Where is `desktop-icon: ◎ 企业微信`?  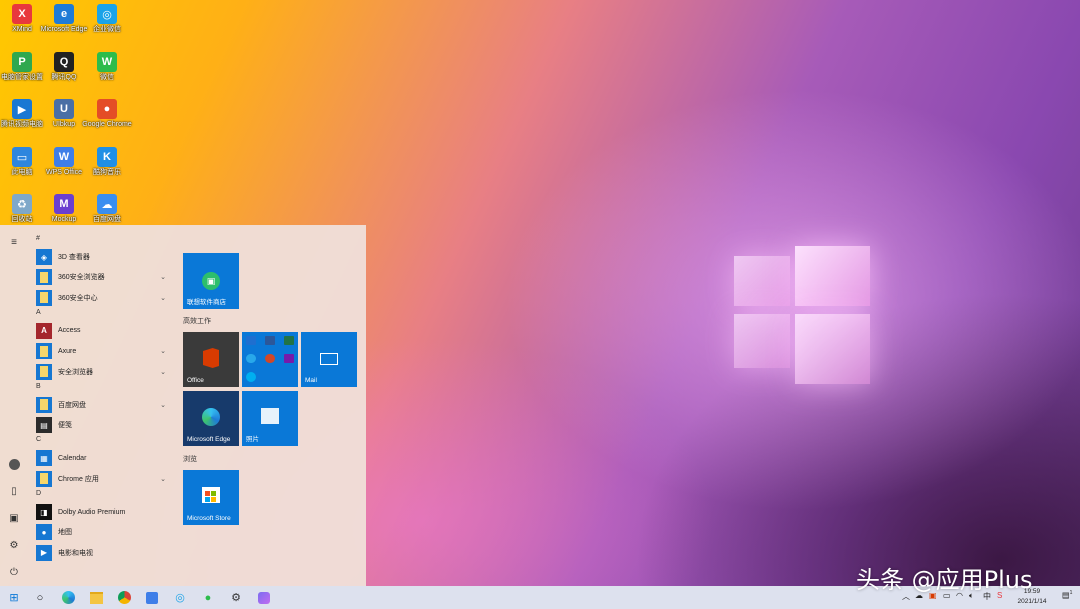 desktop-icon: ◎ 企业微信 is located at coordinates (107, 18).